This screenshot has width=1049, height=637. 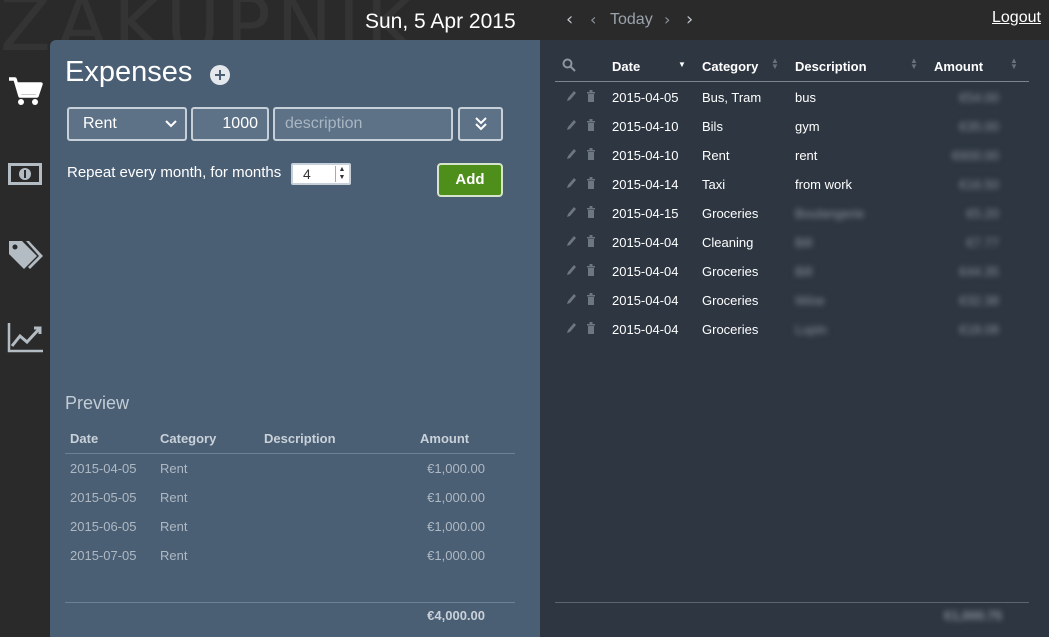 What do you see at coordinates (830, 213) in the screenshot?
I see `row-description: Boulangerie` at bounding box center [830, 213].